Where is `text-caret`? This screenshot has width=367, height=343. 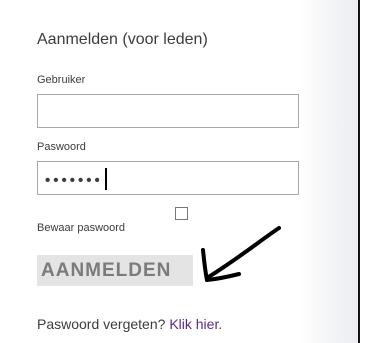
text-caret is located at coordinates (105, 179).